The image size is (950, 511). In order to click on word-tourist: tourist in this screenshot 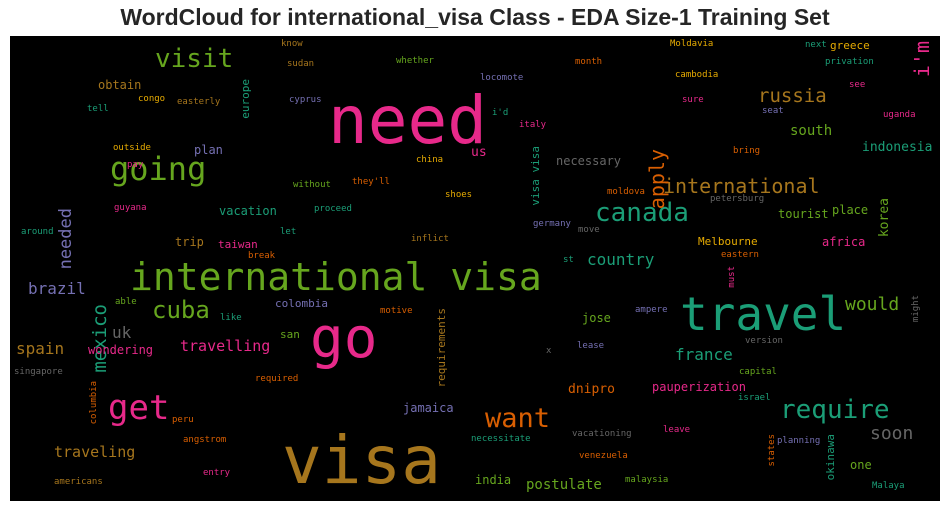, I will do `click(803, 214)`.